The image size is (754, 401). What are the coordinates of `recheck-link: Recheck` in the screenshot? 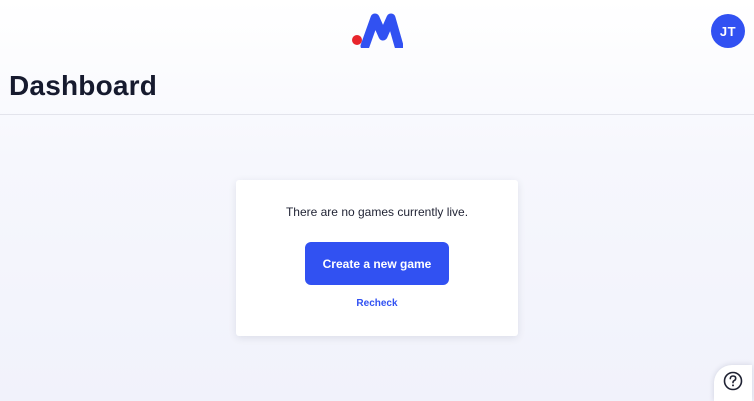 It's located at (377, 303).